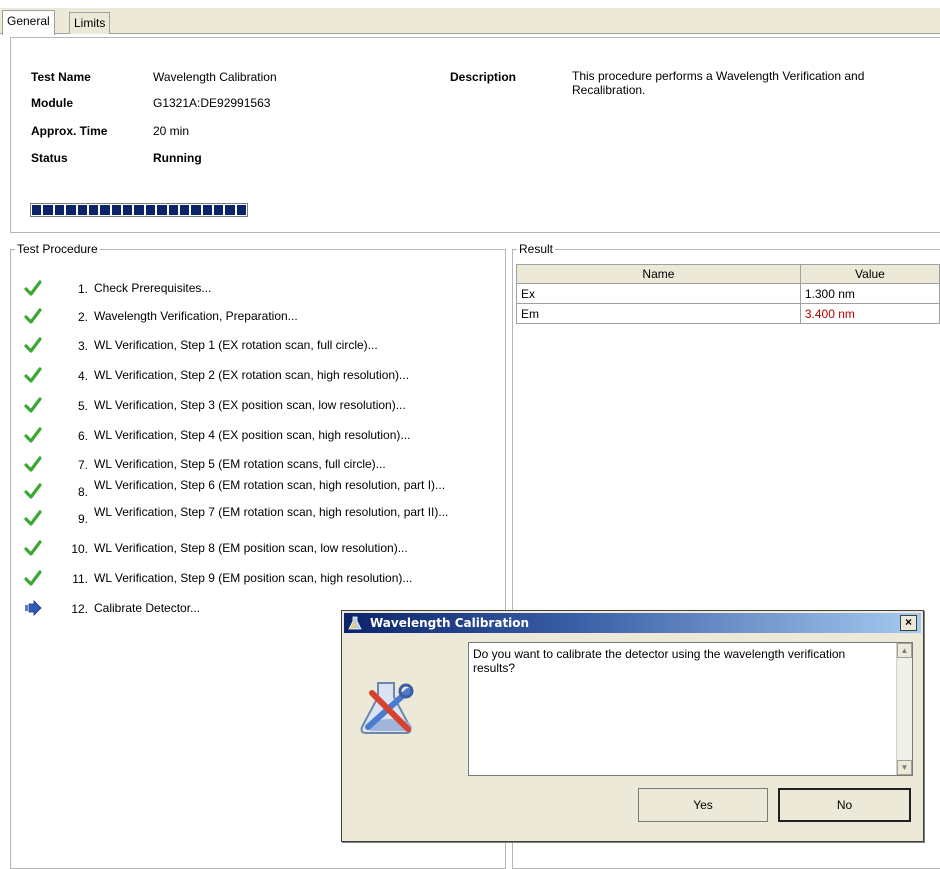 Image resolution: width=940 pixels, height=869 pixels. What do you see at coordinates (82, 317) in the screenshot?
I see `step-number: 2.` at bounding box center [82, 317].